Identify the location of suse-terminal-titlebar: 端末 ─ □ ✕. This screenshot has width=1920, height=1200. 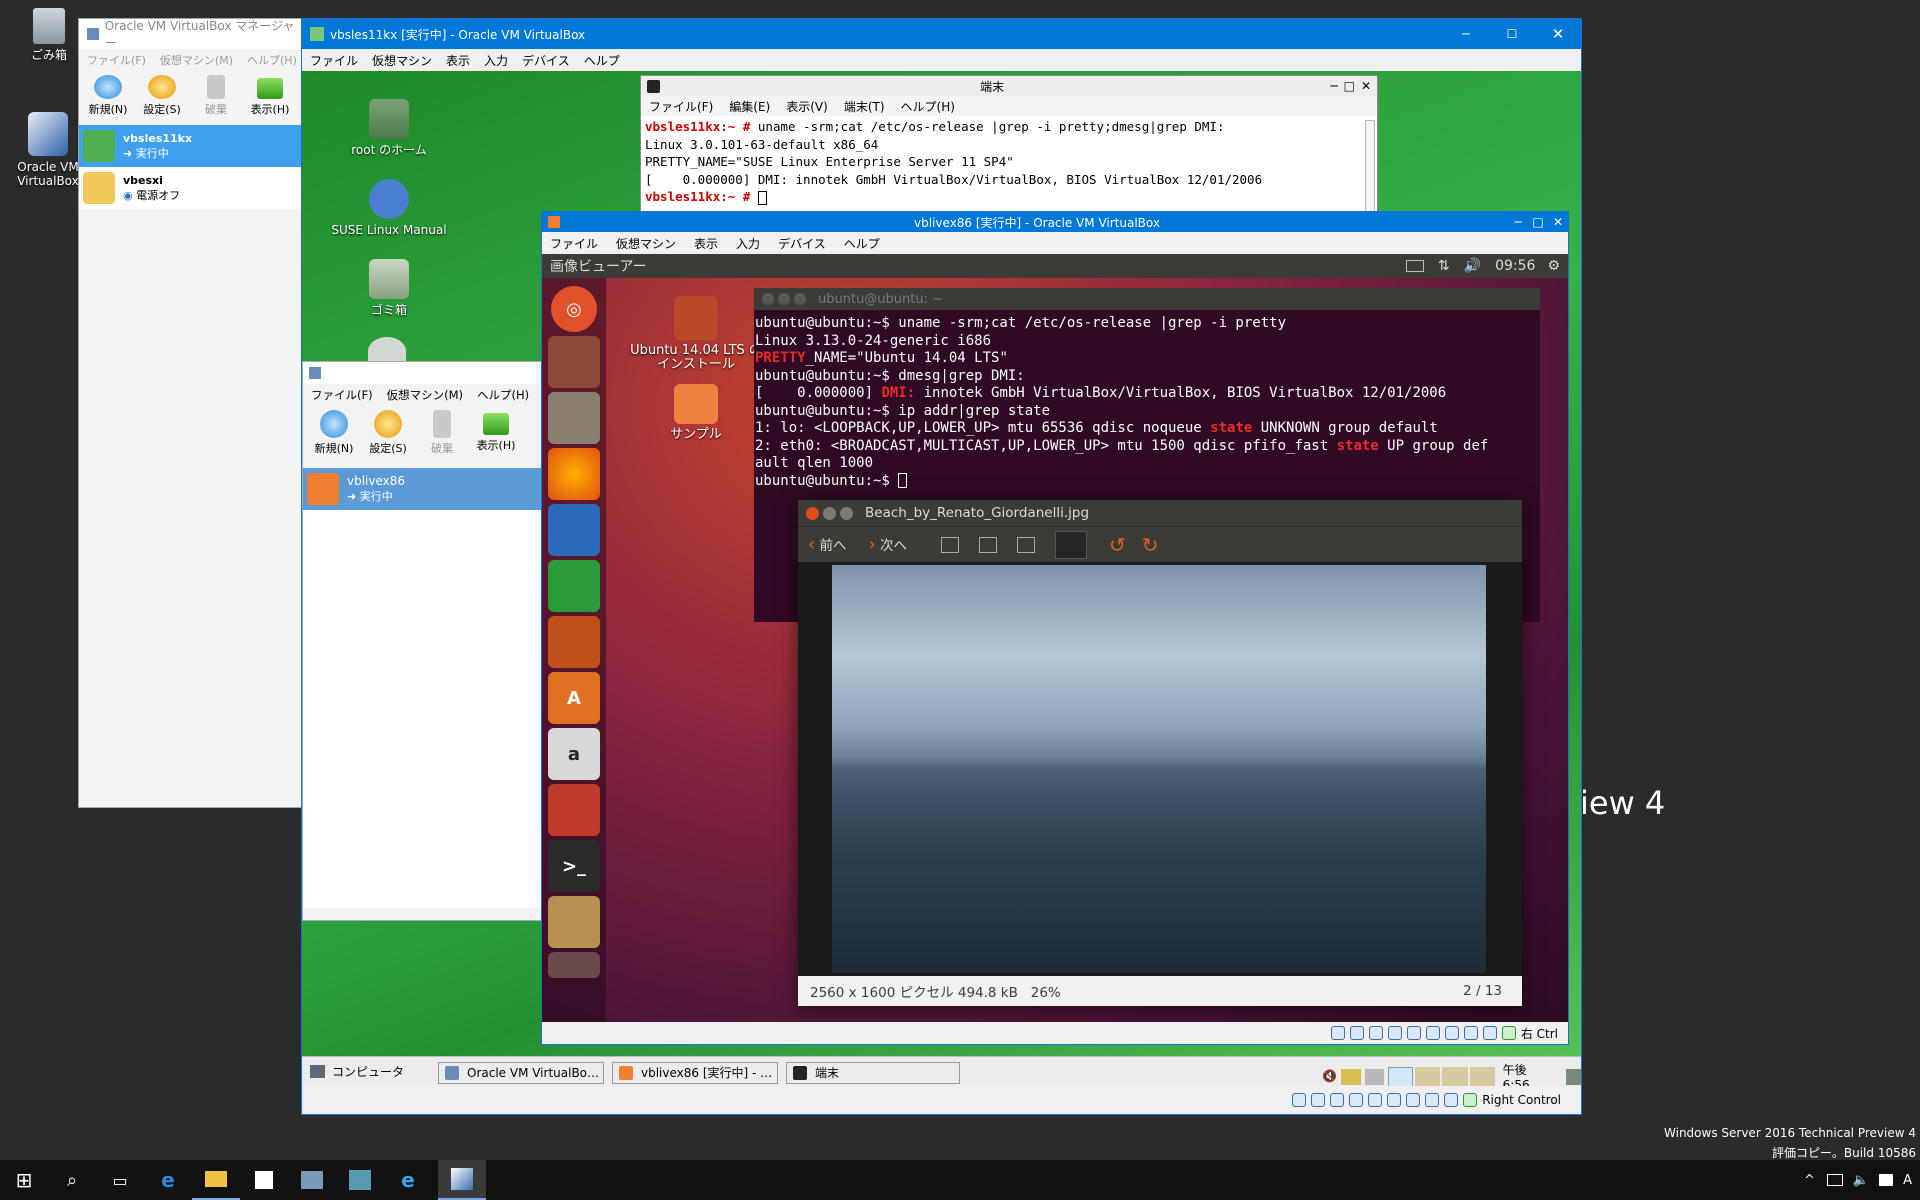
(1009, 86).